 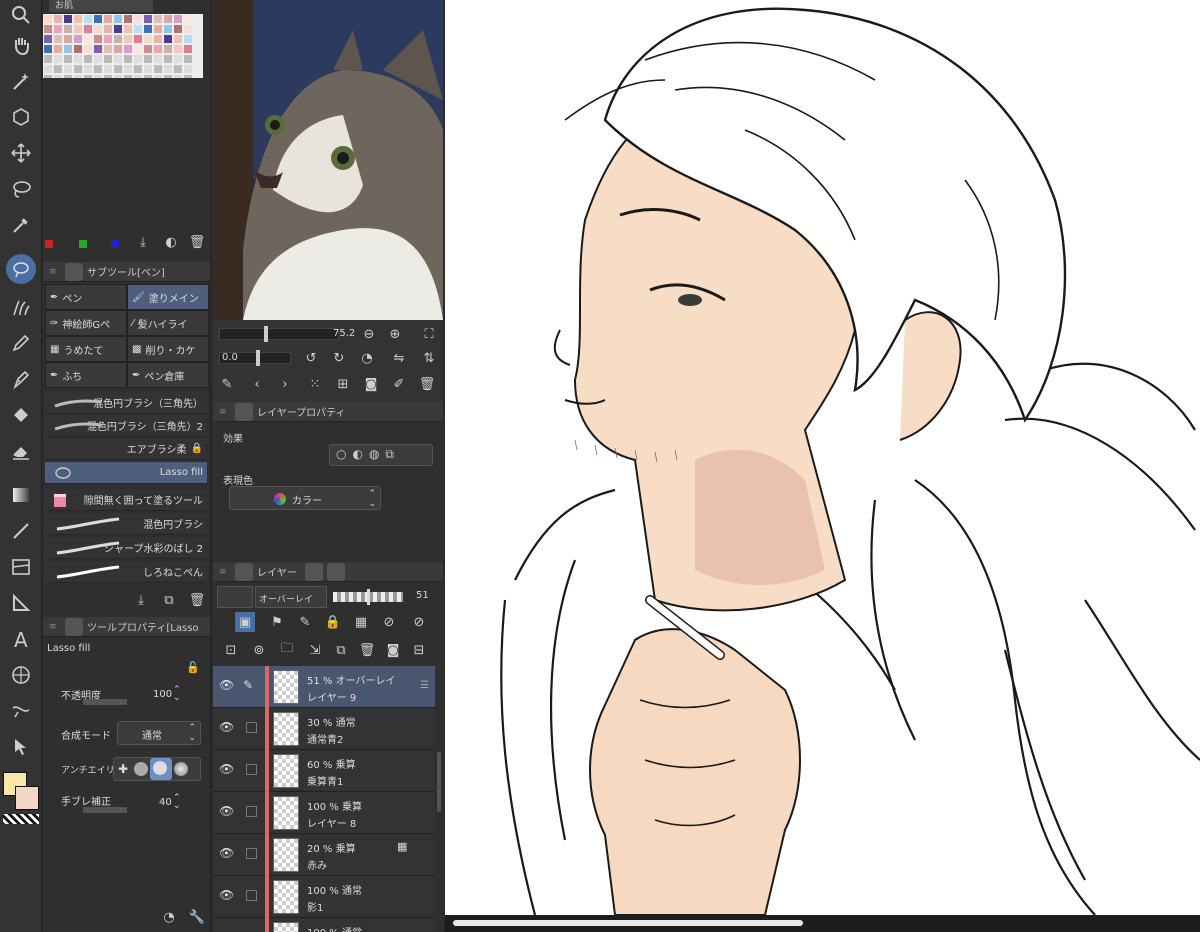 I want to click on fit-view-icon: ⛶, so click(x=429, y=334).